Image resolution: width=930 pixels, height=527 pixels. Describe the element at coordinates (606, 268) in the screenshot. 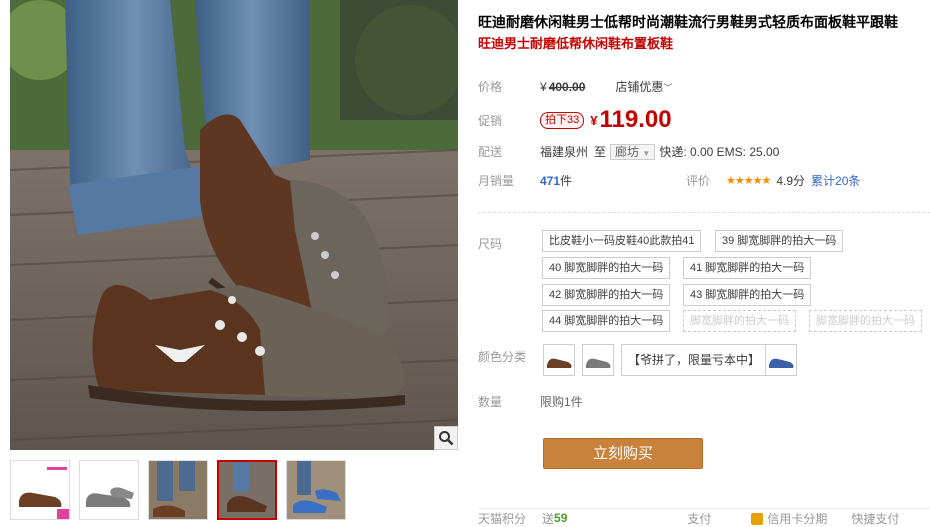

I see `size-option: 40 脚宽脚胖的拍大一码` at that location.